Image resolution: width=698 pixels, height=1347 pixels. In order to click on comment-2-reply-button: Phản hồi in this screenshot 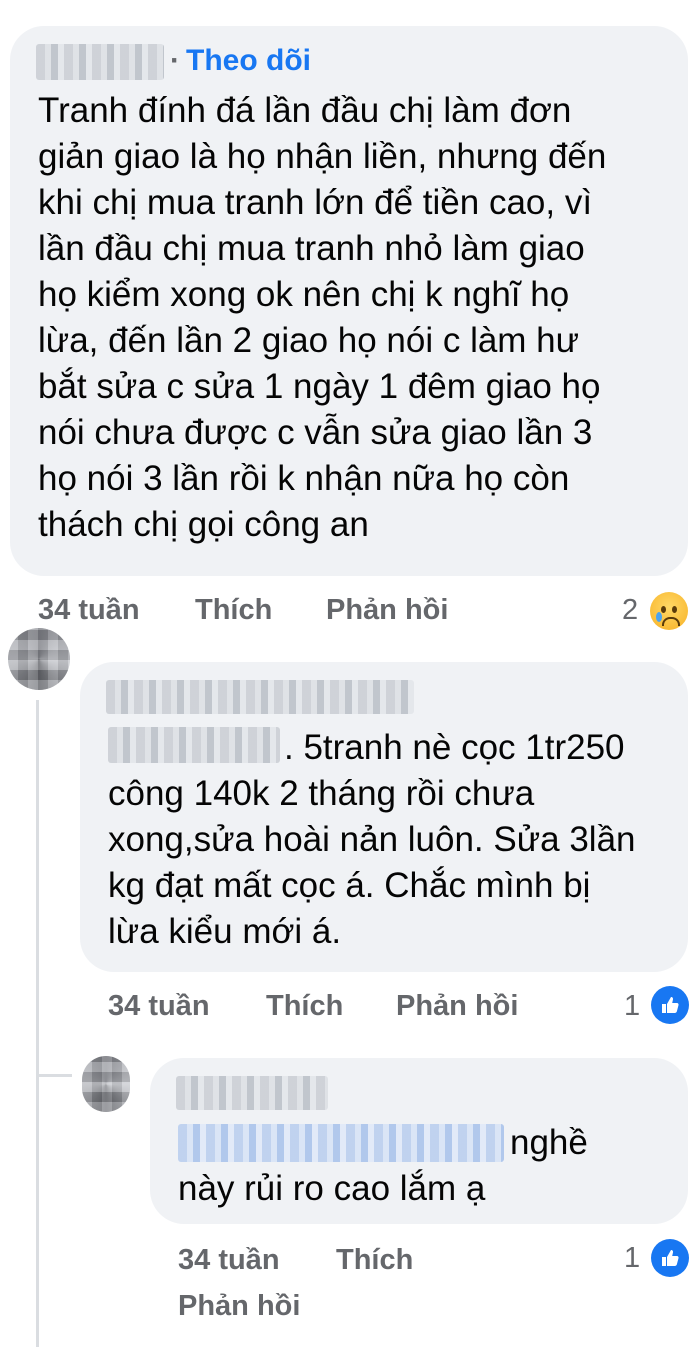, I will do `click(457, 1006)`.